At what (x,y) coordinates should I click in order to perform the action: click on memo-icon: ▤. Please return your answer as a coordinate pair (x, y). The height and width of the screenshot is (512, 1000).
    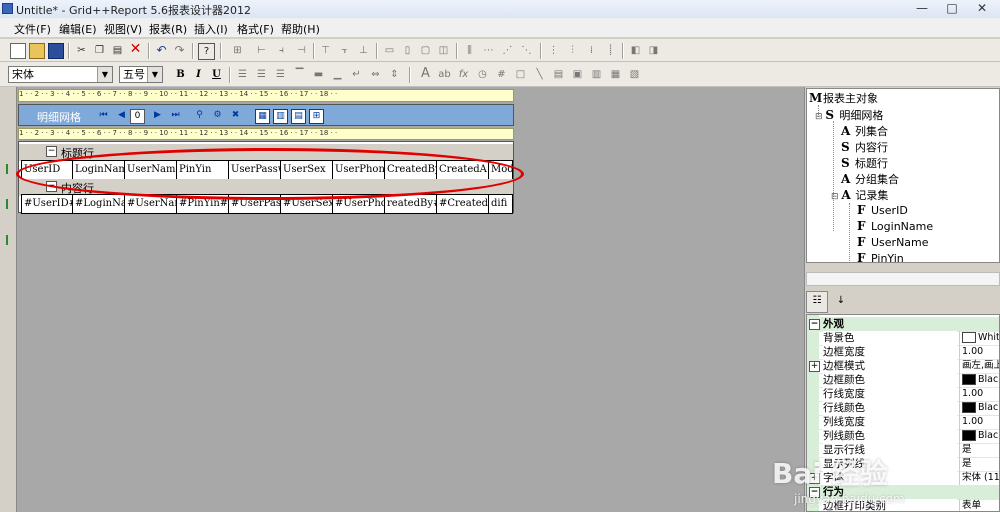
    Looking at the image, I should click on (558, 74).